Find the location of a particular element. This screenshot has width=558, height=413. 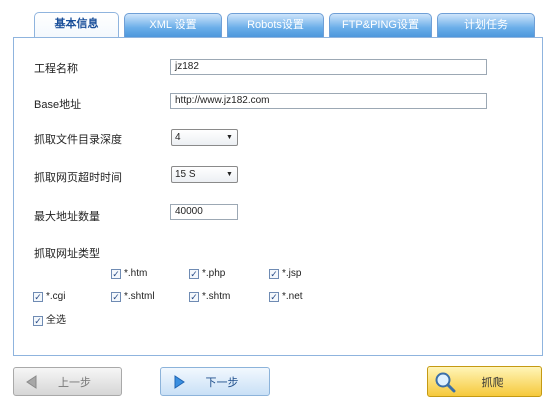

checkbox-label: *.shtm is located at coordinates (216, 296).